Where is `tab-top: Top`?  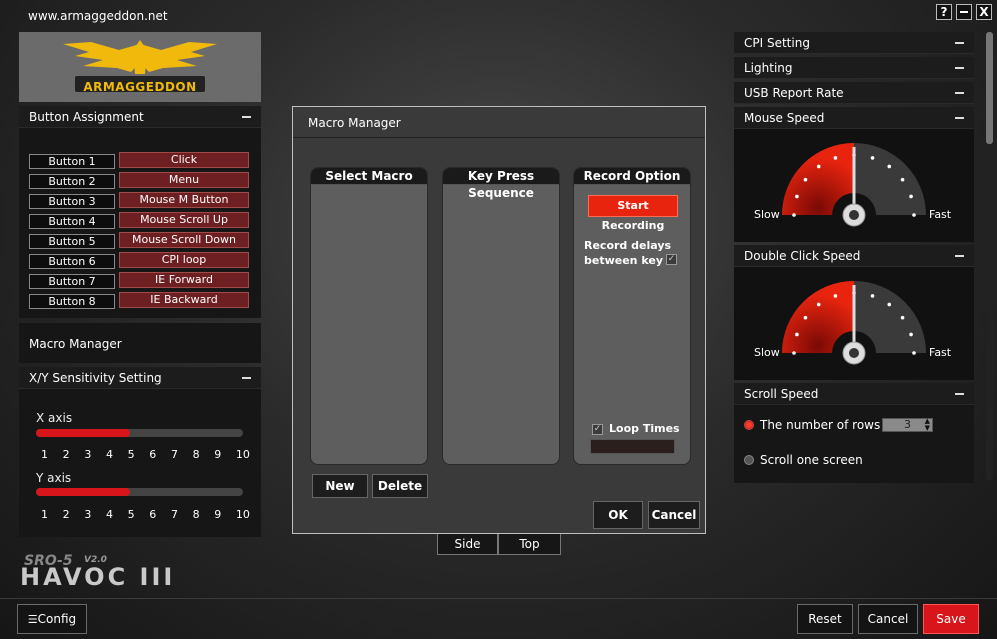 tab-top: Top is located at coordinates (529, 544).